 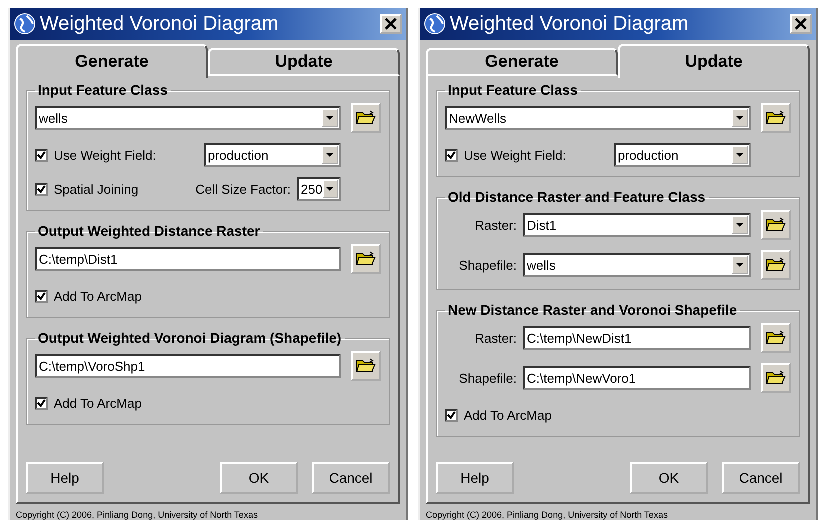 I want to click on text-field: C:\temp\Dist1, so click(x=188, y=259).